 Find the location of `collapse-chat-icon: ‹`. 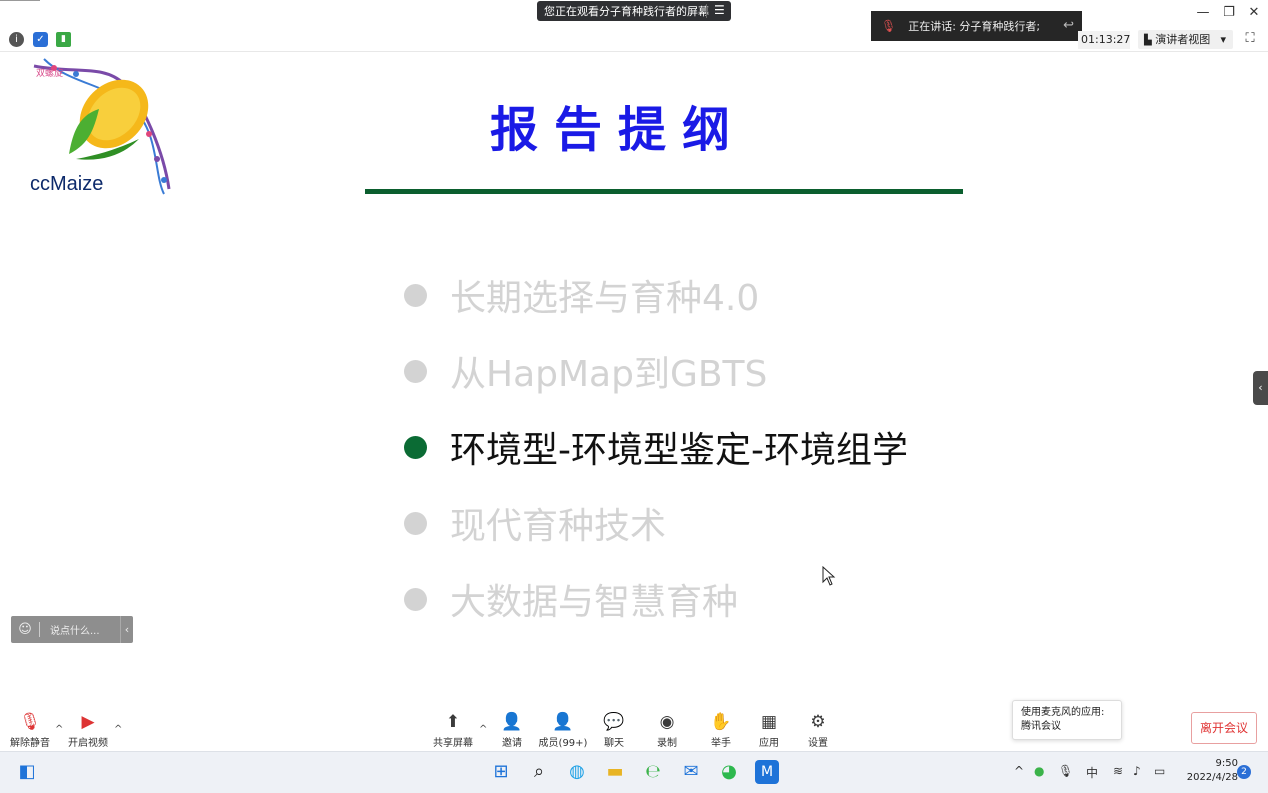

collapse-chat-icon: ‹ is located at coordinates (126, 629).